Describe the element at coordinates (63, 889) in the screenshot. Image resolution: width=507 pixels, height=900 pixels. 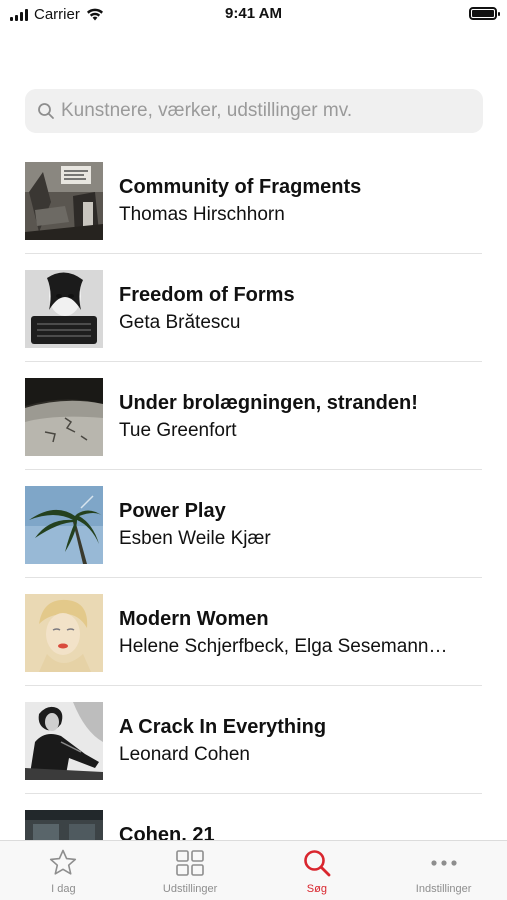
I see `tab-label: I dag` at that location.